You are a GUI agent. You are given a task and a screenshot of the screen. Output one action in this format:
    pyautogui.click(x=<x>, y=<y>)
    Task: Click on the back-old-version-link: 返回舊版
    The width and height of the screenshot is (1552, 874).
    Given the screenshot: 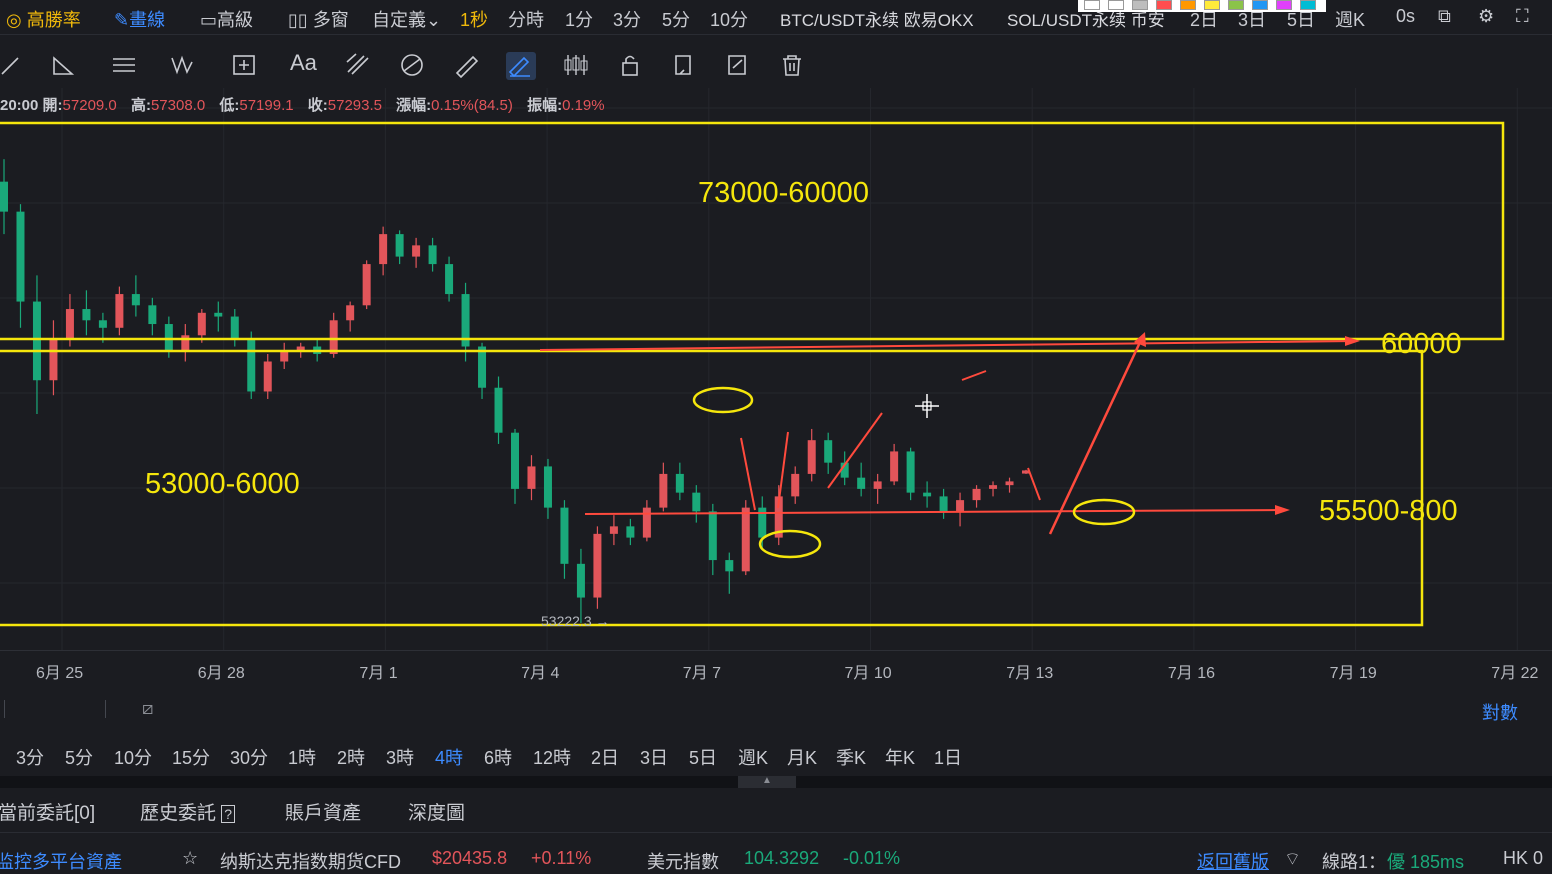 What is the action you would take?
    pyautogui.click(x=1233, y=861)
    